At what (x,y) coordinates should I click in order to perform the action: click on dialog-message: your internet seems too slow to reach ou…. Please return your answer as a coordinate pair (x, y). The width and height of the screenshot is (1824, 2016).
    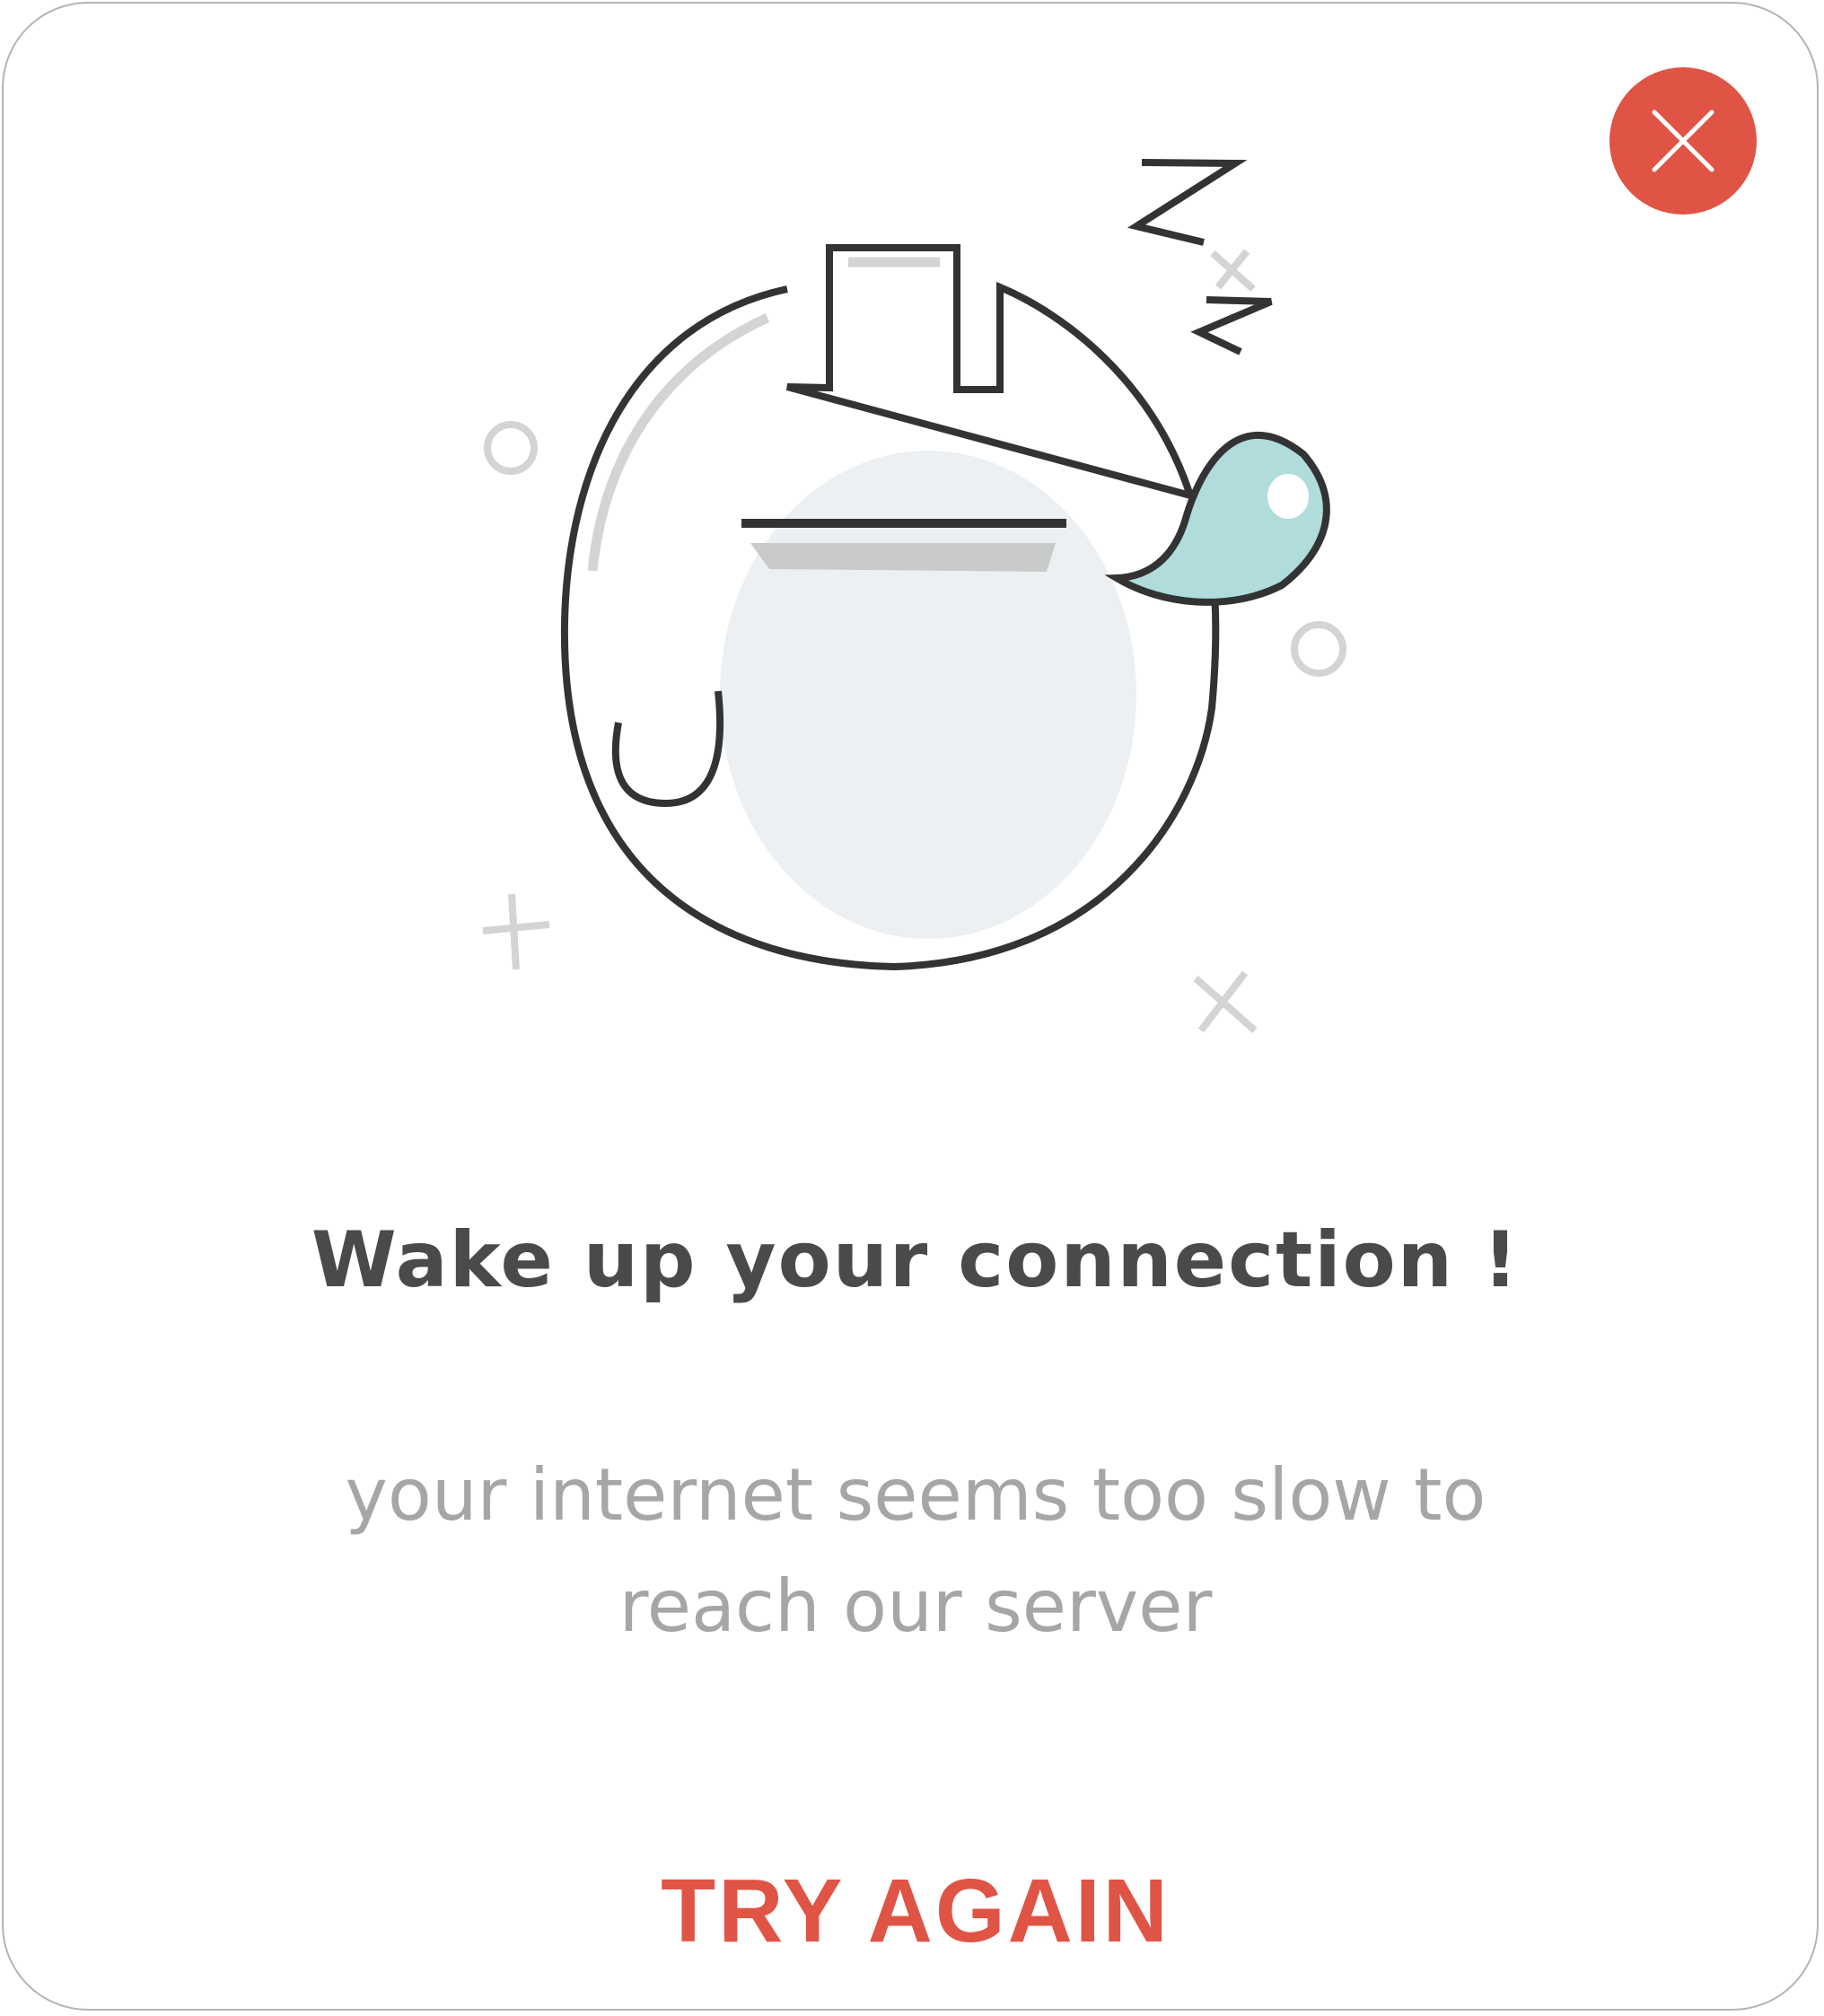
    Looking at the image, I should click on (914, 1551).